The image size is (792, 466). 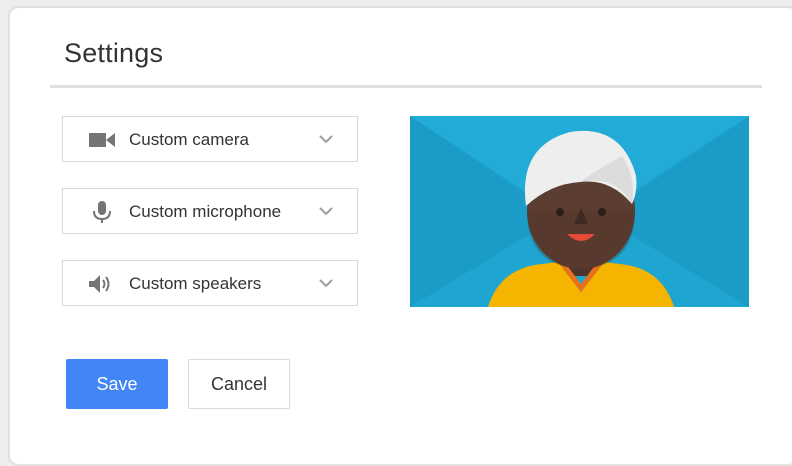 I want to click on camera-select: Custom camera, so click(x=210, y=139).